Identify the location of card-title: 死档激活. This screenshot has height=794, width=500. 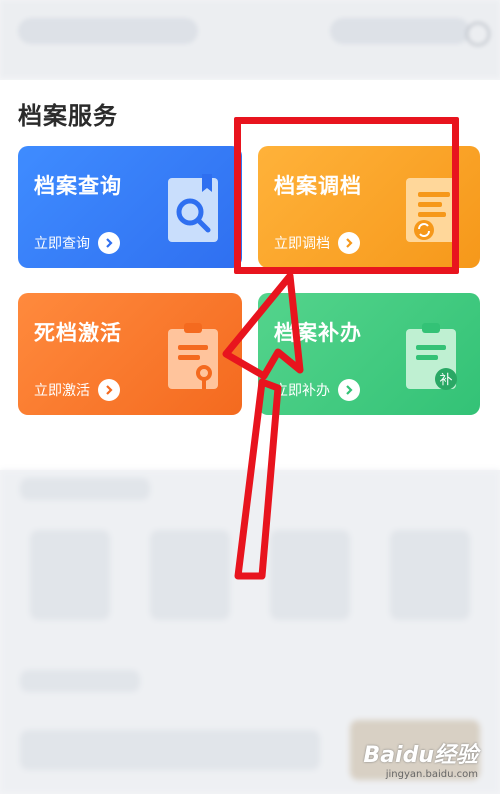
(78, 333).